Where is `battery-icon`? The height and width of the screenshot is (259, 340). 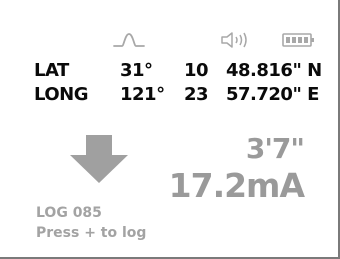
battery-icon is located at coordinates (298, 40).